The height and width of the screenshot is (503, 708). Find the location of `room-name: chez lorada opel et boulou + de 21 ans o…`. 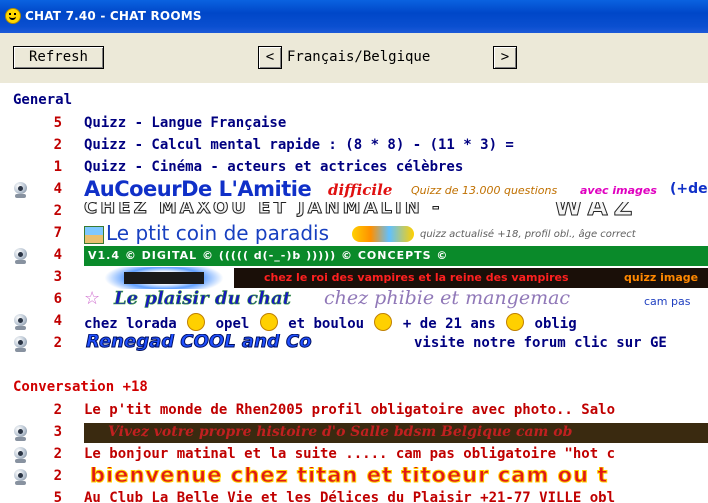

room-name: chez lorada opel et boulou + de 21 ans o… is located at coordinates (330, 322).